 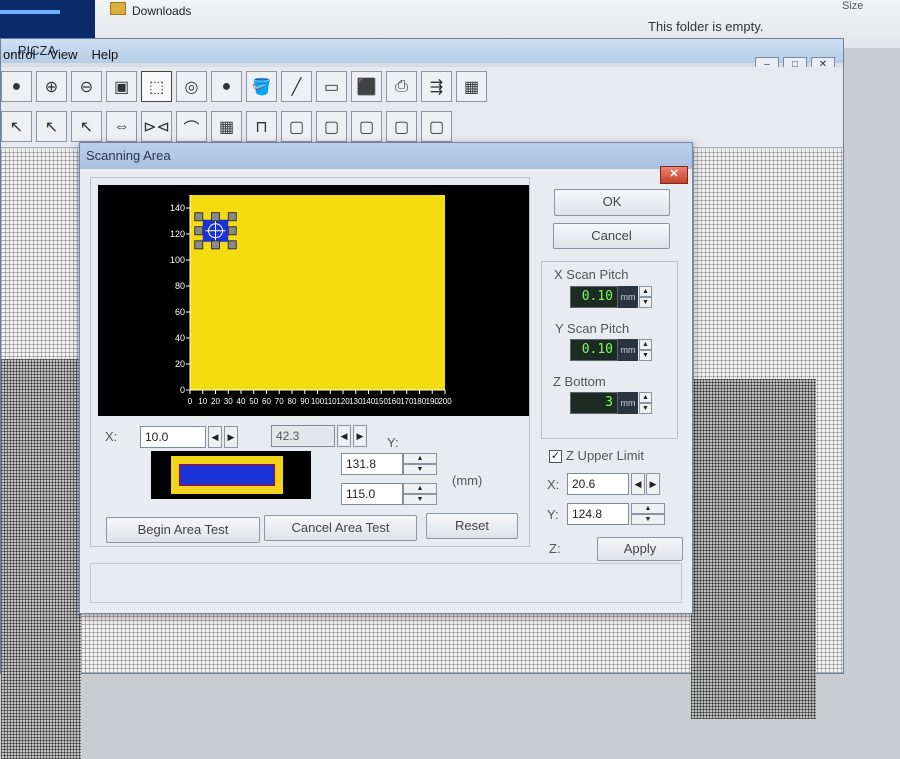 What do you see at coordinates (261, 126) in the screenshot?
I see `frame-icon: ⊓` at bounding box center [261, 126].